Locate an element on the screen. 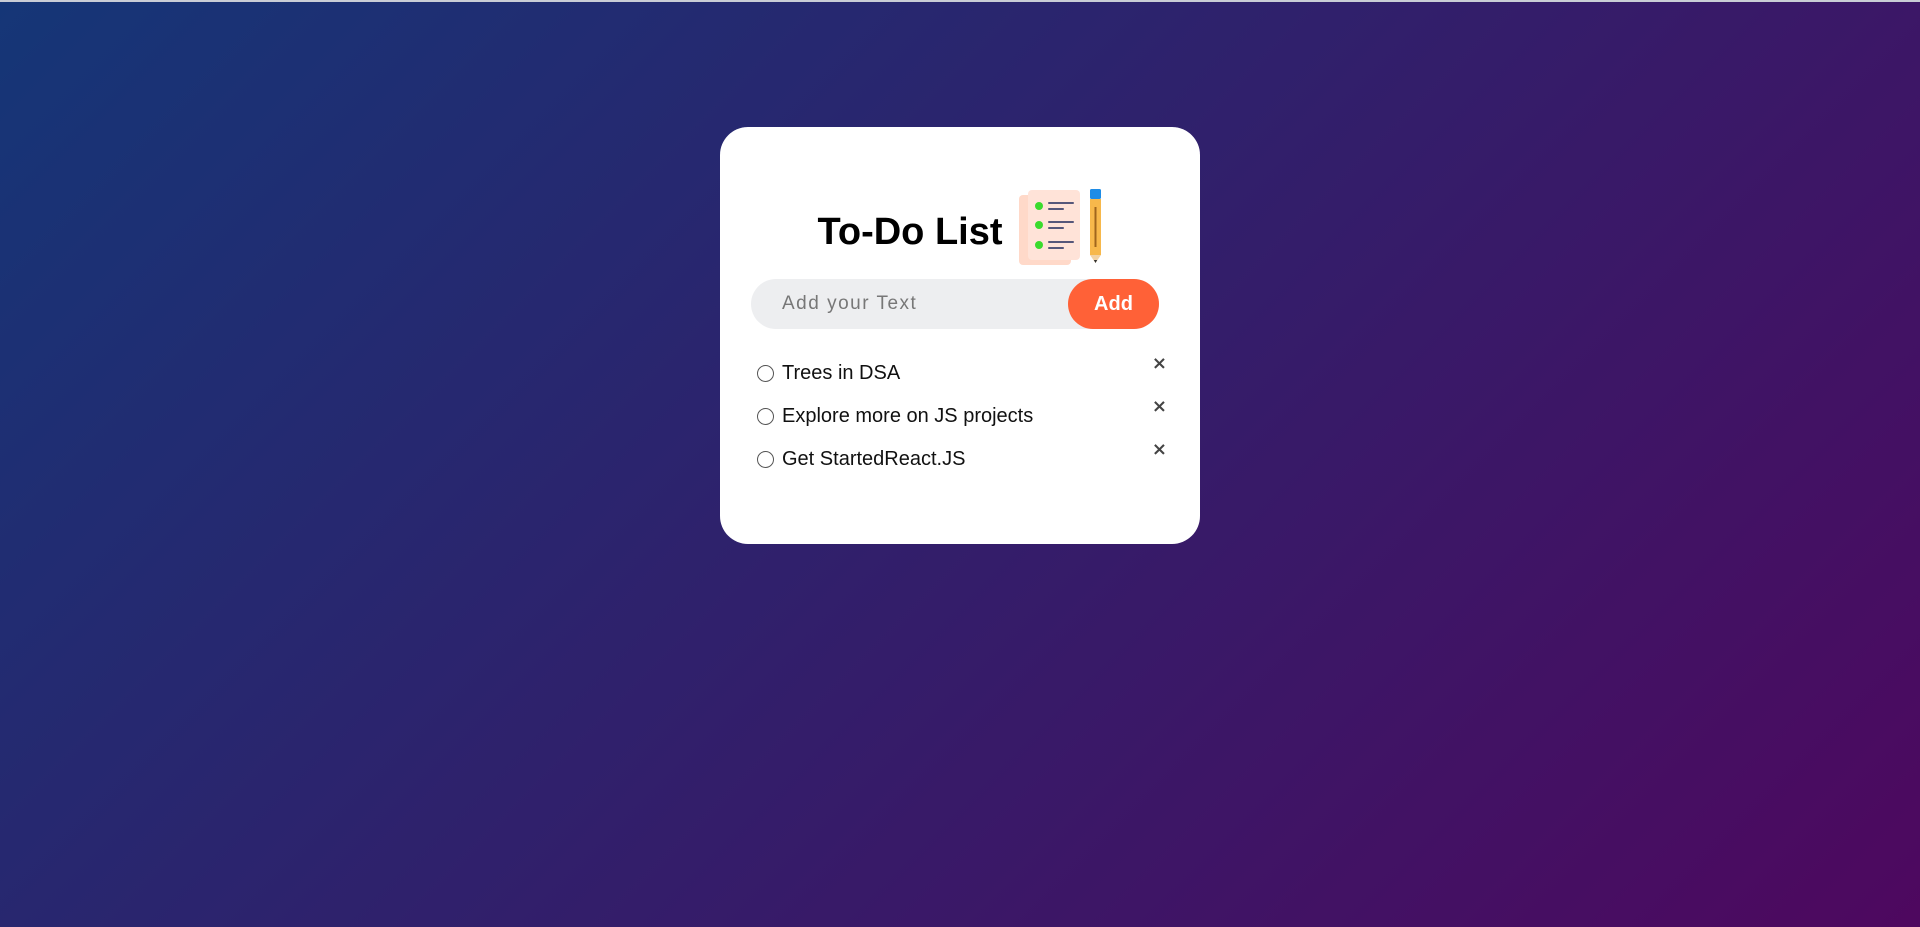  add-button: Add is located at coordinates (1113, 304).